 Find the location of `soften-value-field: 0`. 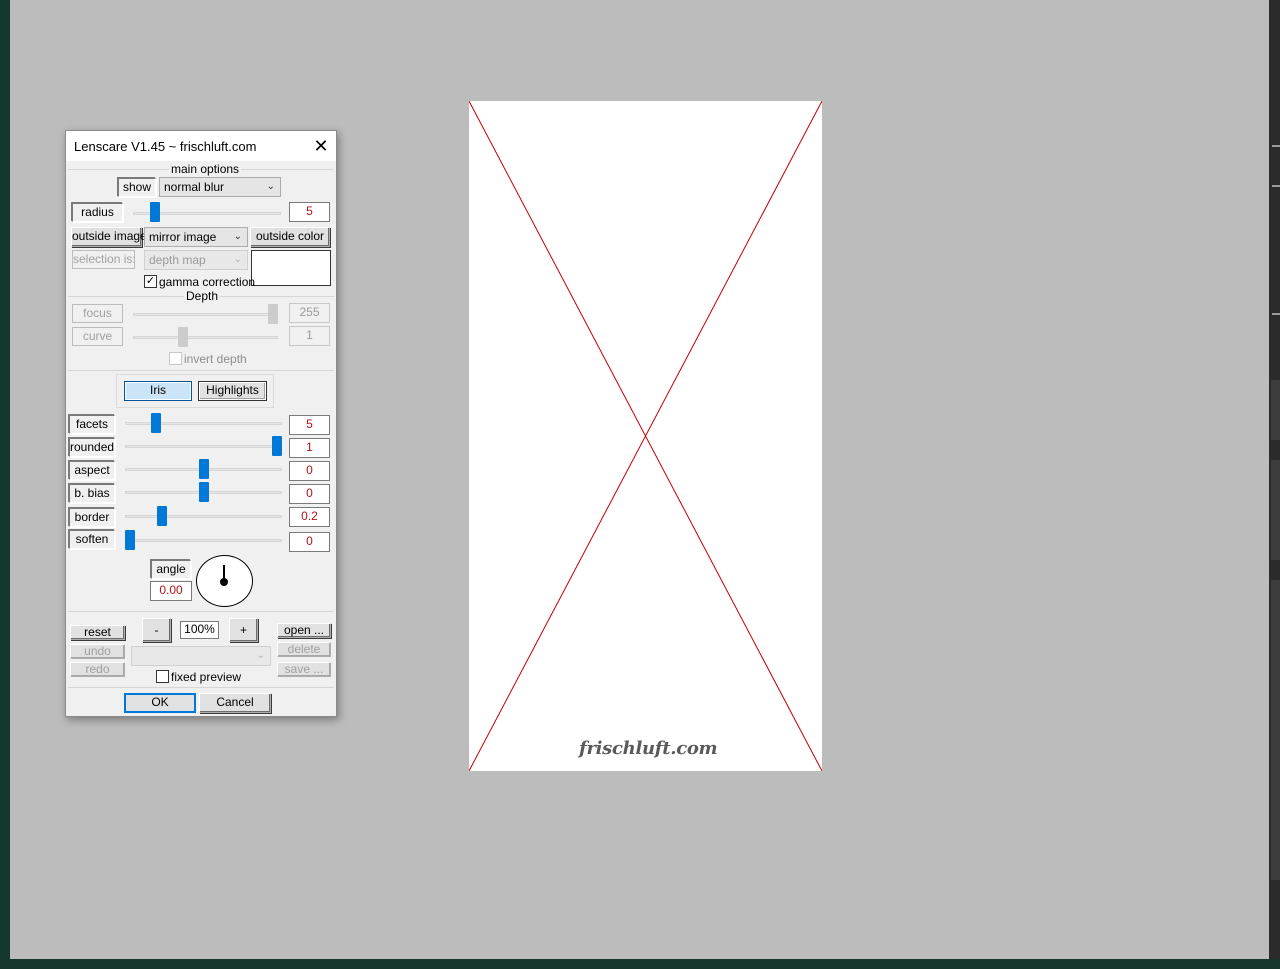

soften-value-field: 0 is located at coordinates (309, 542).